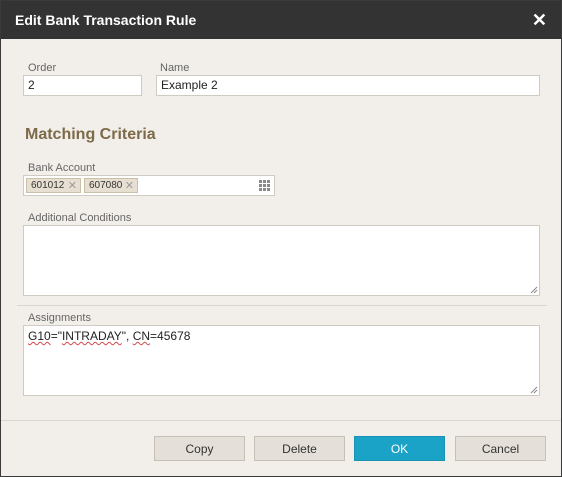 Image resolution: width=562 pixels, height=477 pixels. Describe the element at coordinates (82, 85) in the screenshot. I see `order-input: 2` at that location.